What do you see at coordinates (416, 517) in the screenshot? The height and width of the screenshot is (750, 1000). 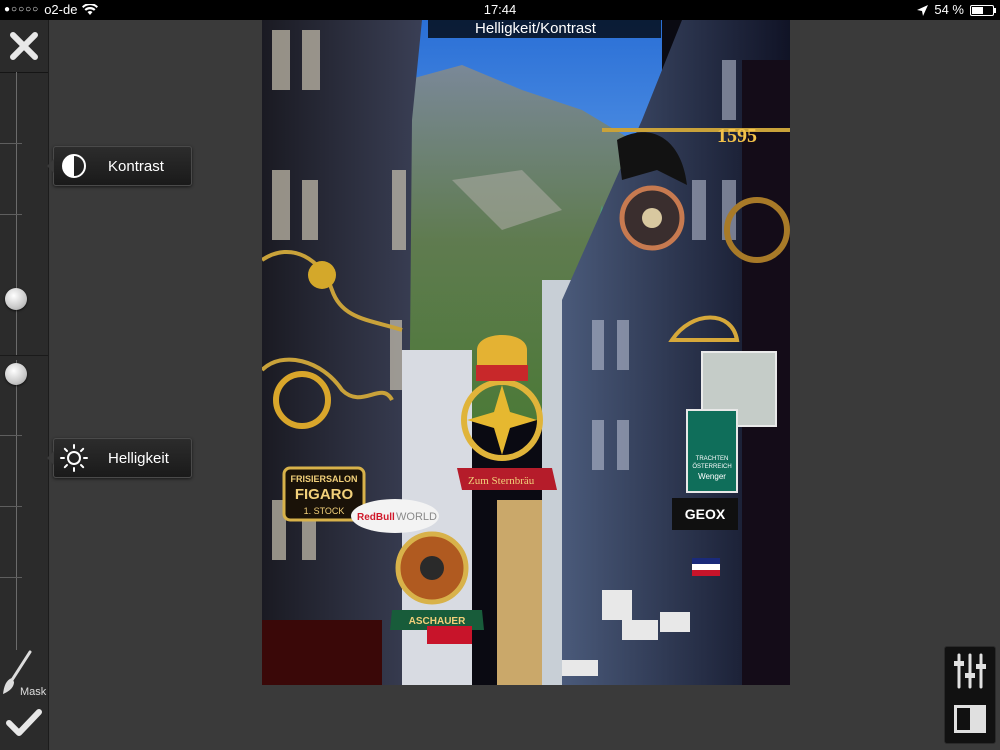 I see `world-sign: WORLD` at bounding box center [416, 517].